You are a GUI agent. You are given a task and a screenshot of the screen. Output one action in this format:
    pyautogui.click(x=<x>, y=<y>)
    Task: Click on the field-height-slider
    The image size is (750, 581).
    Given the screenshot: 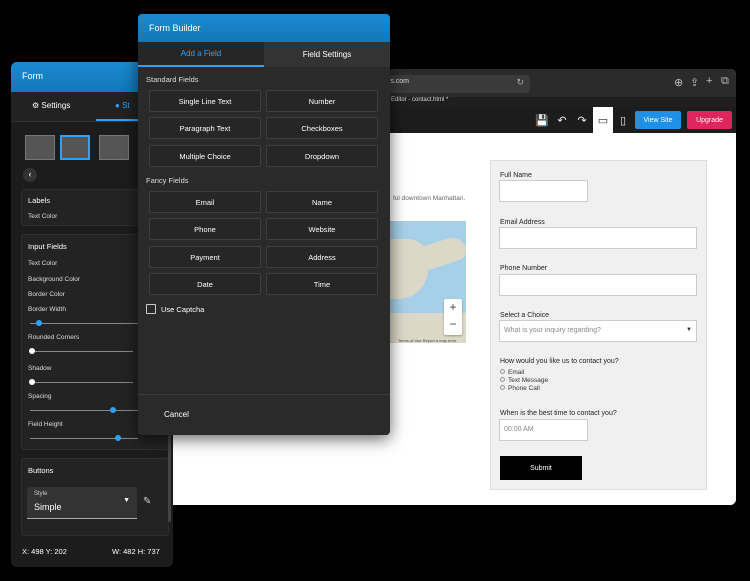 What is the action you would take?
    pyautogui.click(x=84, y=438)
    